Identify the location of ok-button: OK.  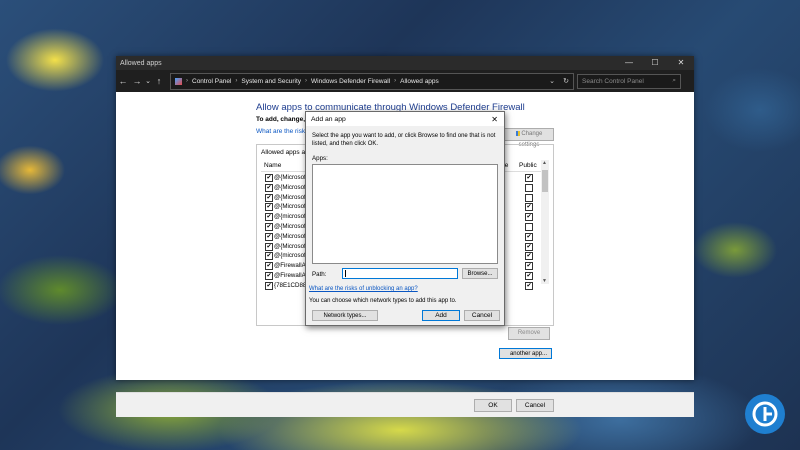
(493, 405).